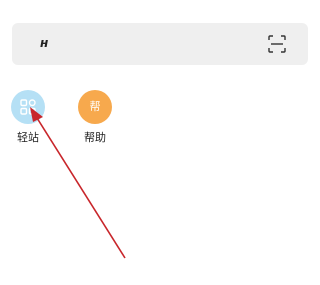 The image size is (320, 285). I want to click on help-icon-circle: 帮, so click(95, 107).